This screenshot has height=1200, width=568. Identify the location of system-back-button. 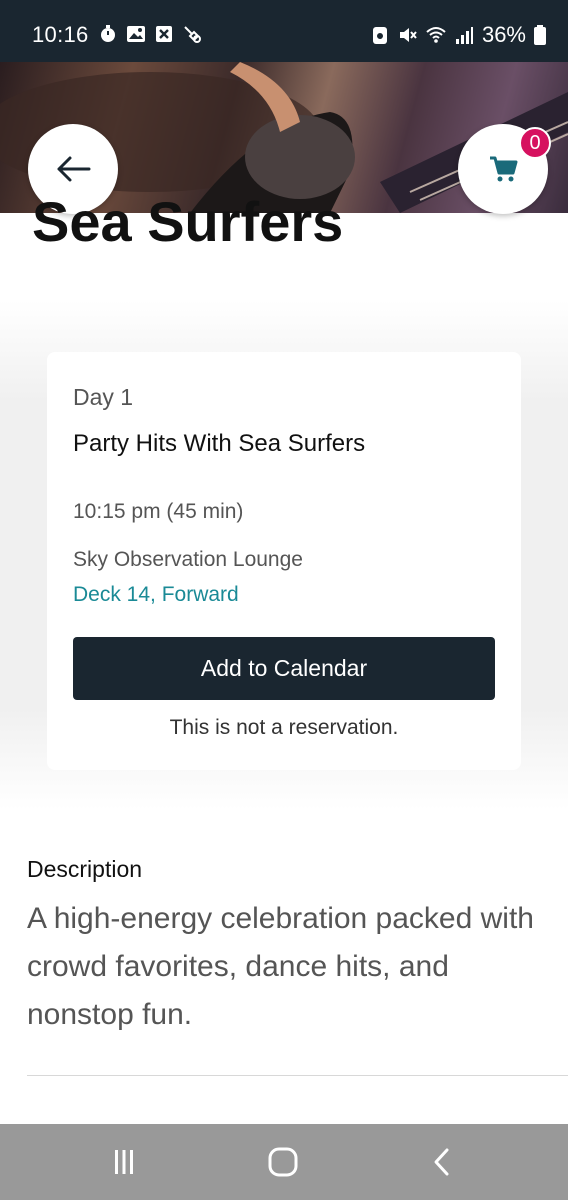
(442, 1162).